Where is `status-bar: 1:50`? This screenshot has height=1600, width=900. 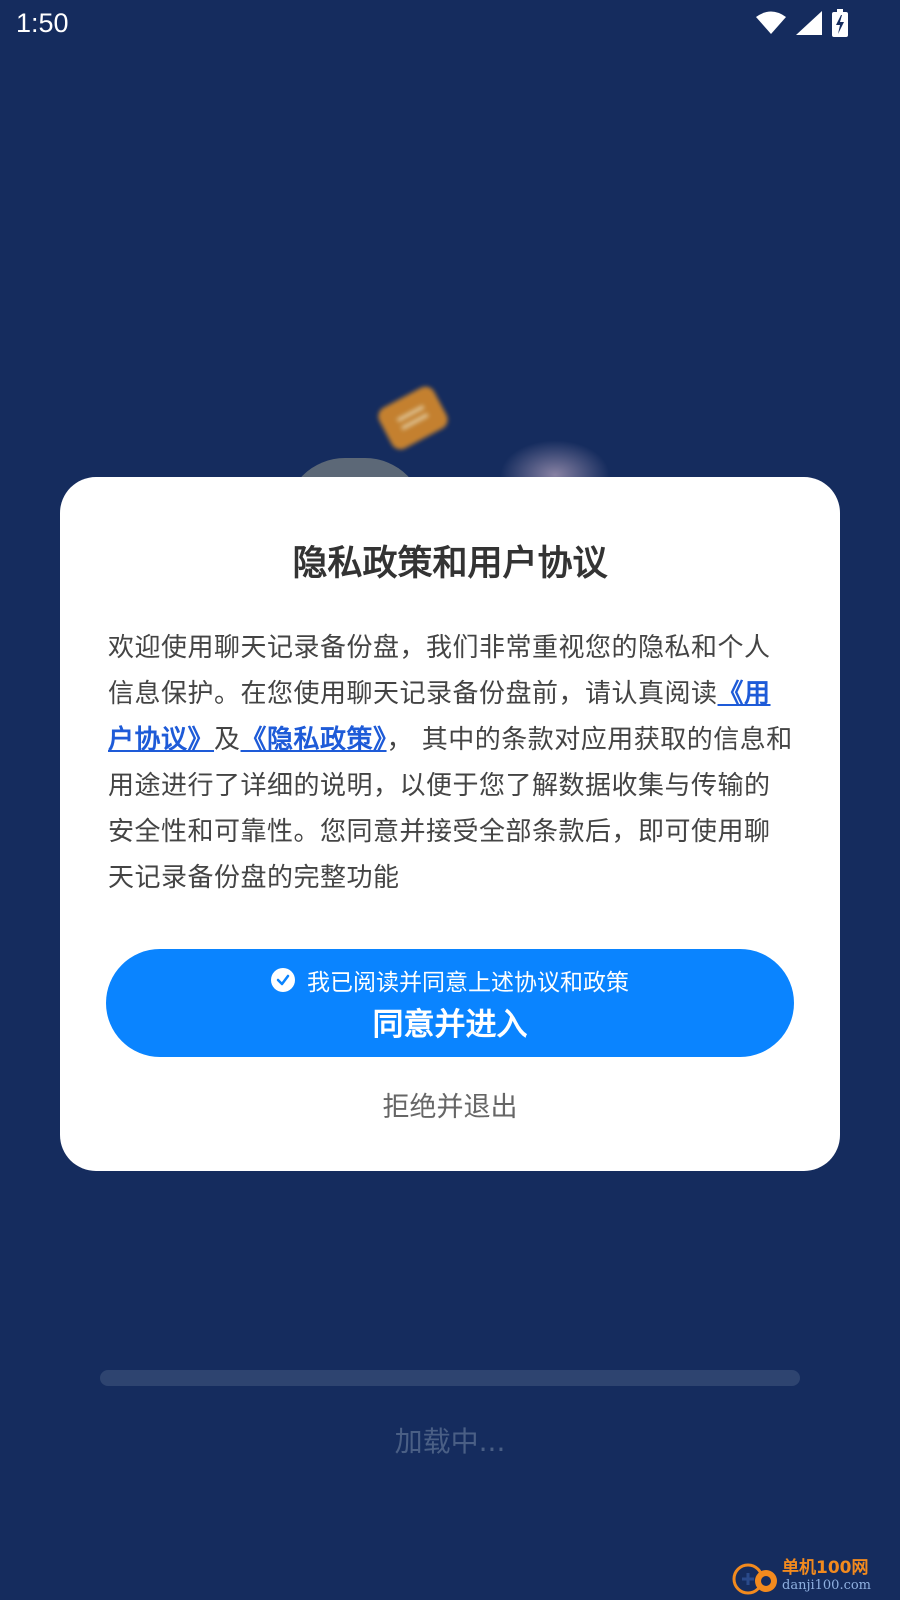
status-bar: 1:50 is located at coordinates (450, 25).